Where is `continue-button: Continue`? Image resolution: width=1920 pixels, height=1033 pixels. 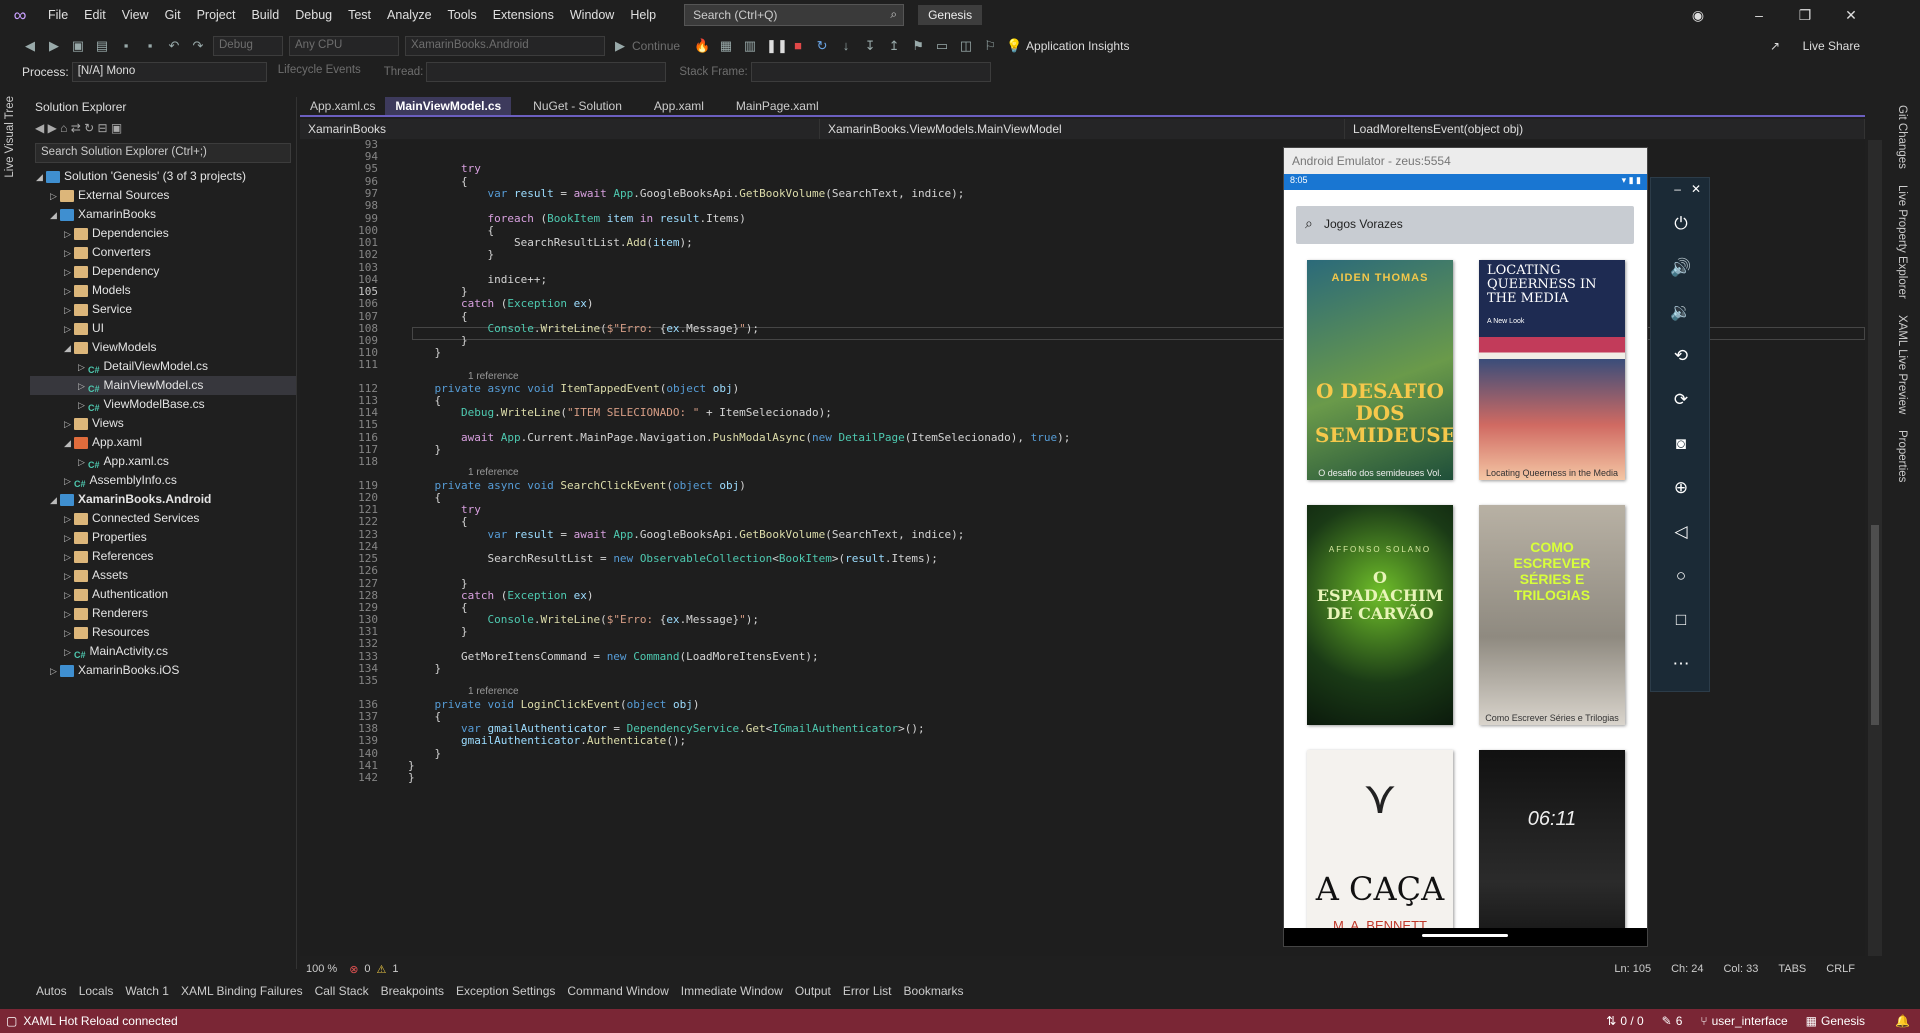
continue-button: Continue is located at coordinates (656, 46).